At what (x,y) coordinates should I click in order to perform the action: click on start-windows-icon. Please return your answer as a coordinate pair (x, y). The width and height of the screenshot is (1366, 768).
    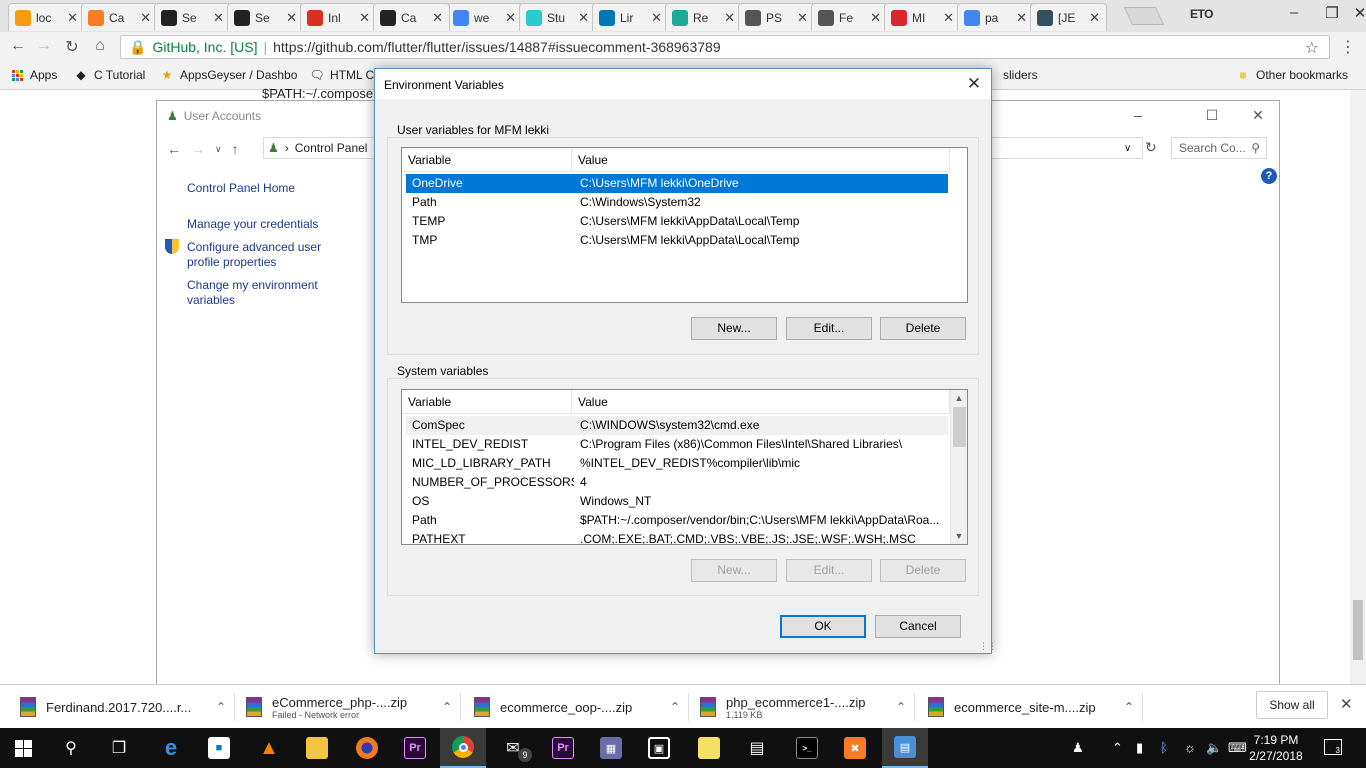
    Looking at the image, I should click on (23, 748).